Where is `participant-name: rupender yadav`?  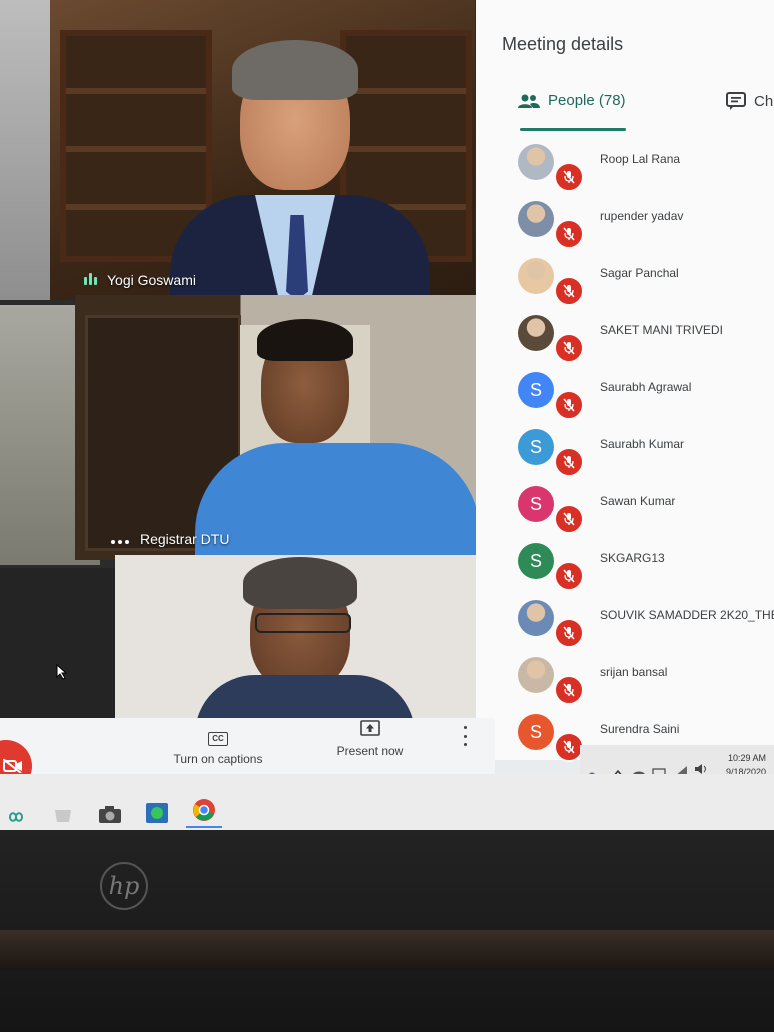
participant-name: rupender yadav is located at coordinates (642, 216).